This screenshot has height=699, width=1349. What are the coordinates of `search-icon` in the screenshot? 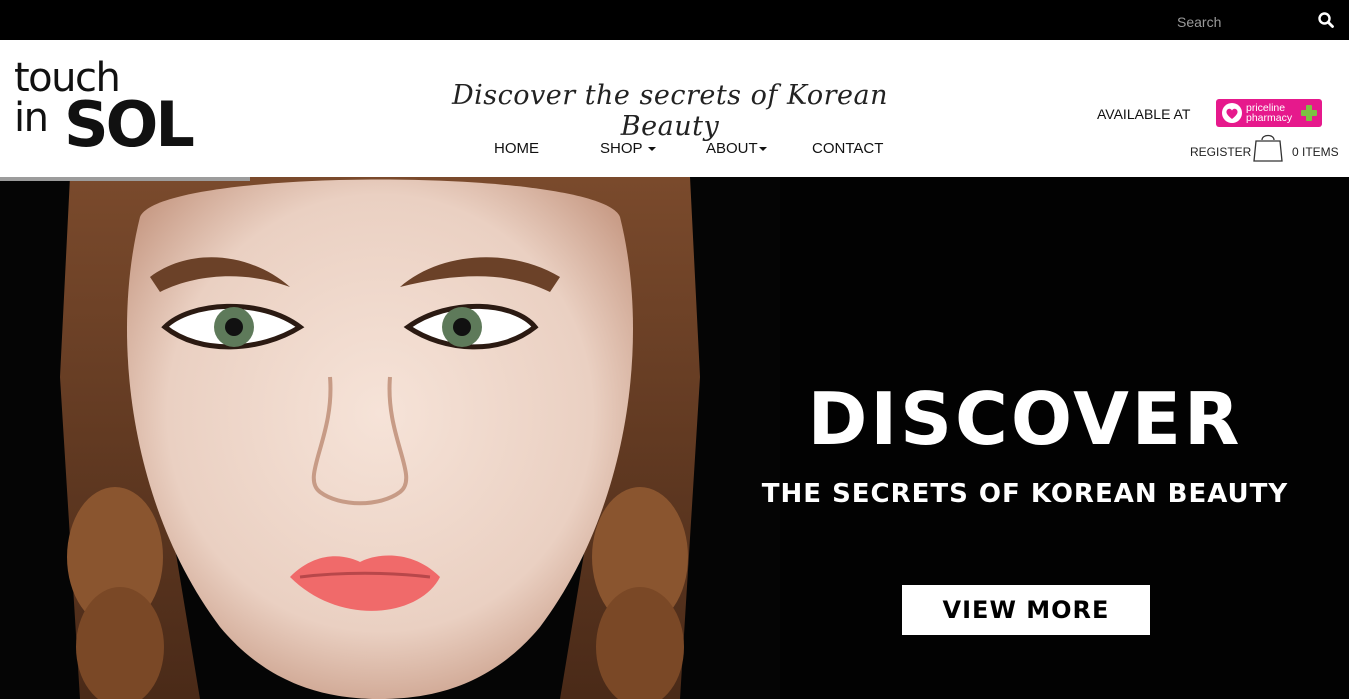 It's located at (1326, 20).